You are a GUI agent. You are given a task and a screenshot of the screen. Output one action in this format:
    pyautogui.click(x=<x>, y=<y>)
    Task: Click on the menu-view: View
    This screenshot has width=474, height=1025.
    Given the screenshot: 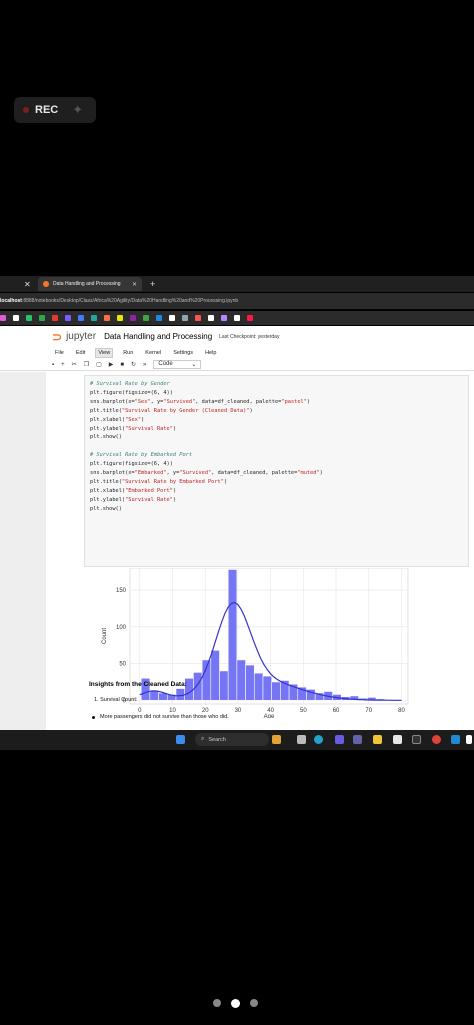 What is the action you would take?
    pyautogui.click(x=104, y=353)
    